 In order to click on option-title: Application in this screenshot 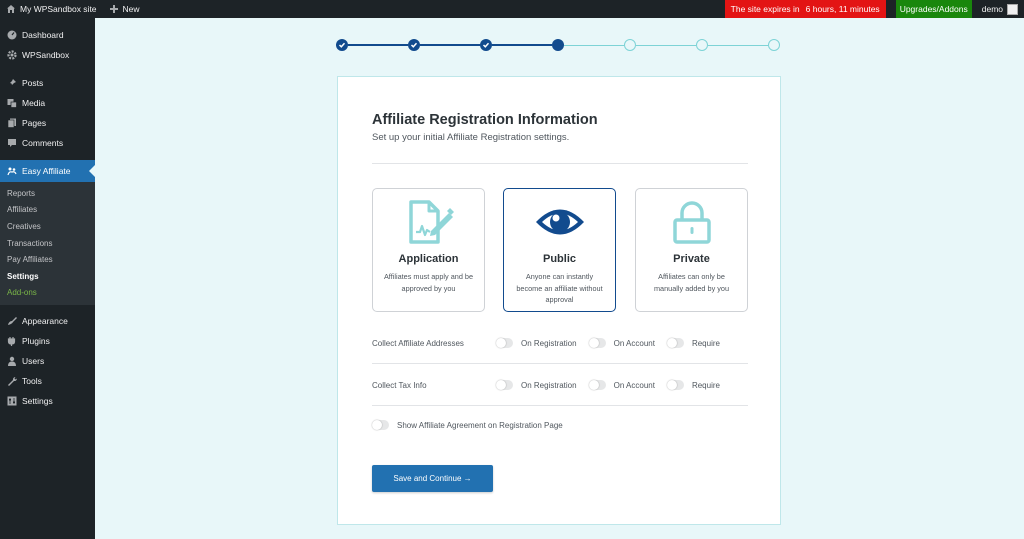, I will do `click(428, 259)`.